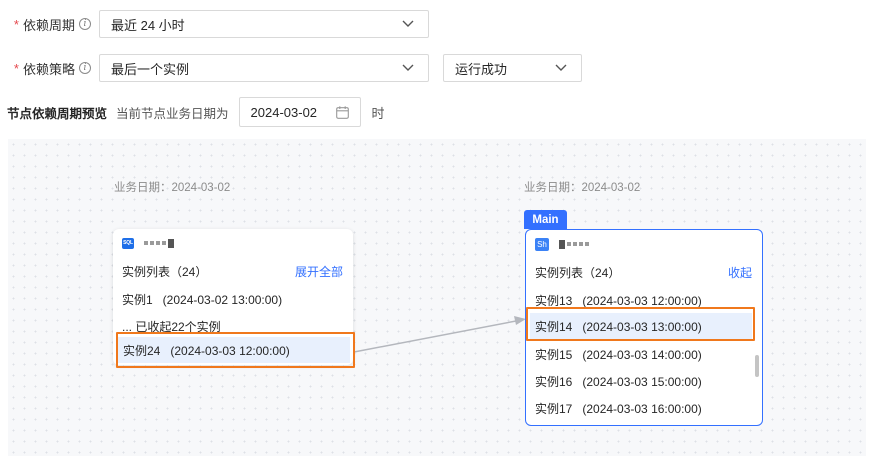  What do you see at coordinates (618, 408) in the screenshot?
I see `instance-item: 实例17 (2024-03-03 16:00:00)` at bounding box center [618, 408].